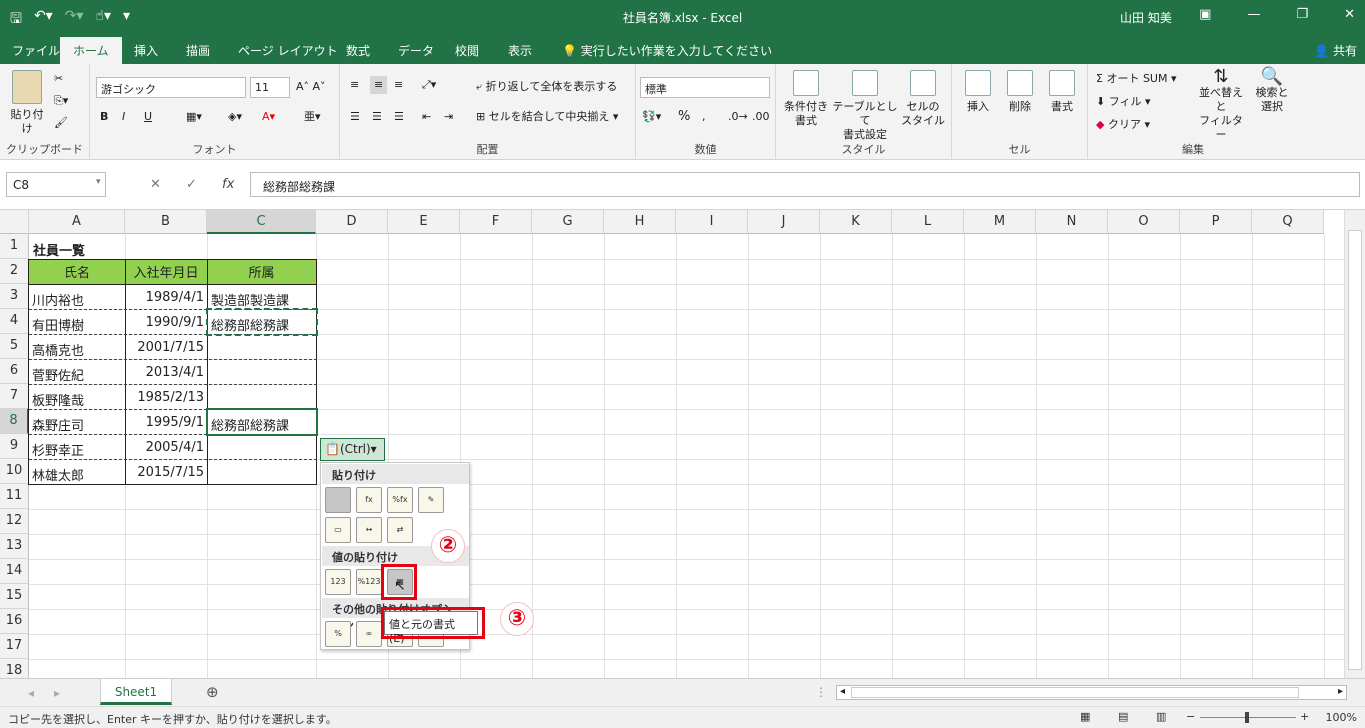 This screenshot has height=728, width=1365. Describe the element at coordinates (14, 396) in the screenshot. I see `row-header: 7` at that location.